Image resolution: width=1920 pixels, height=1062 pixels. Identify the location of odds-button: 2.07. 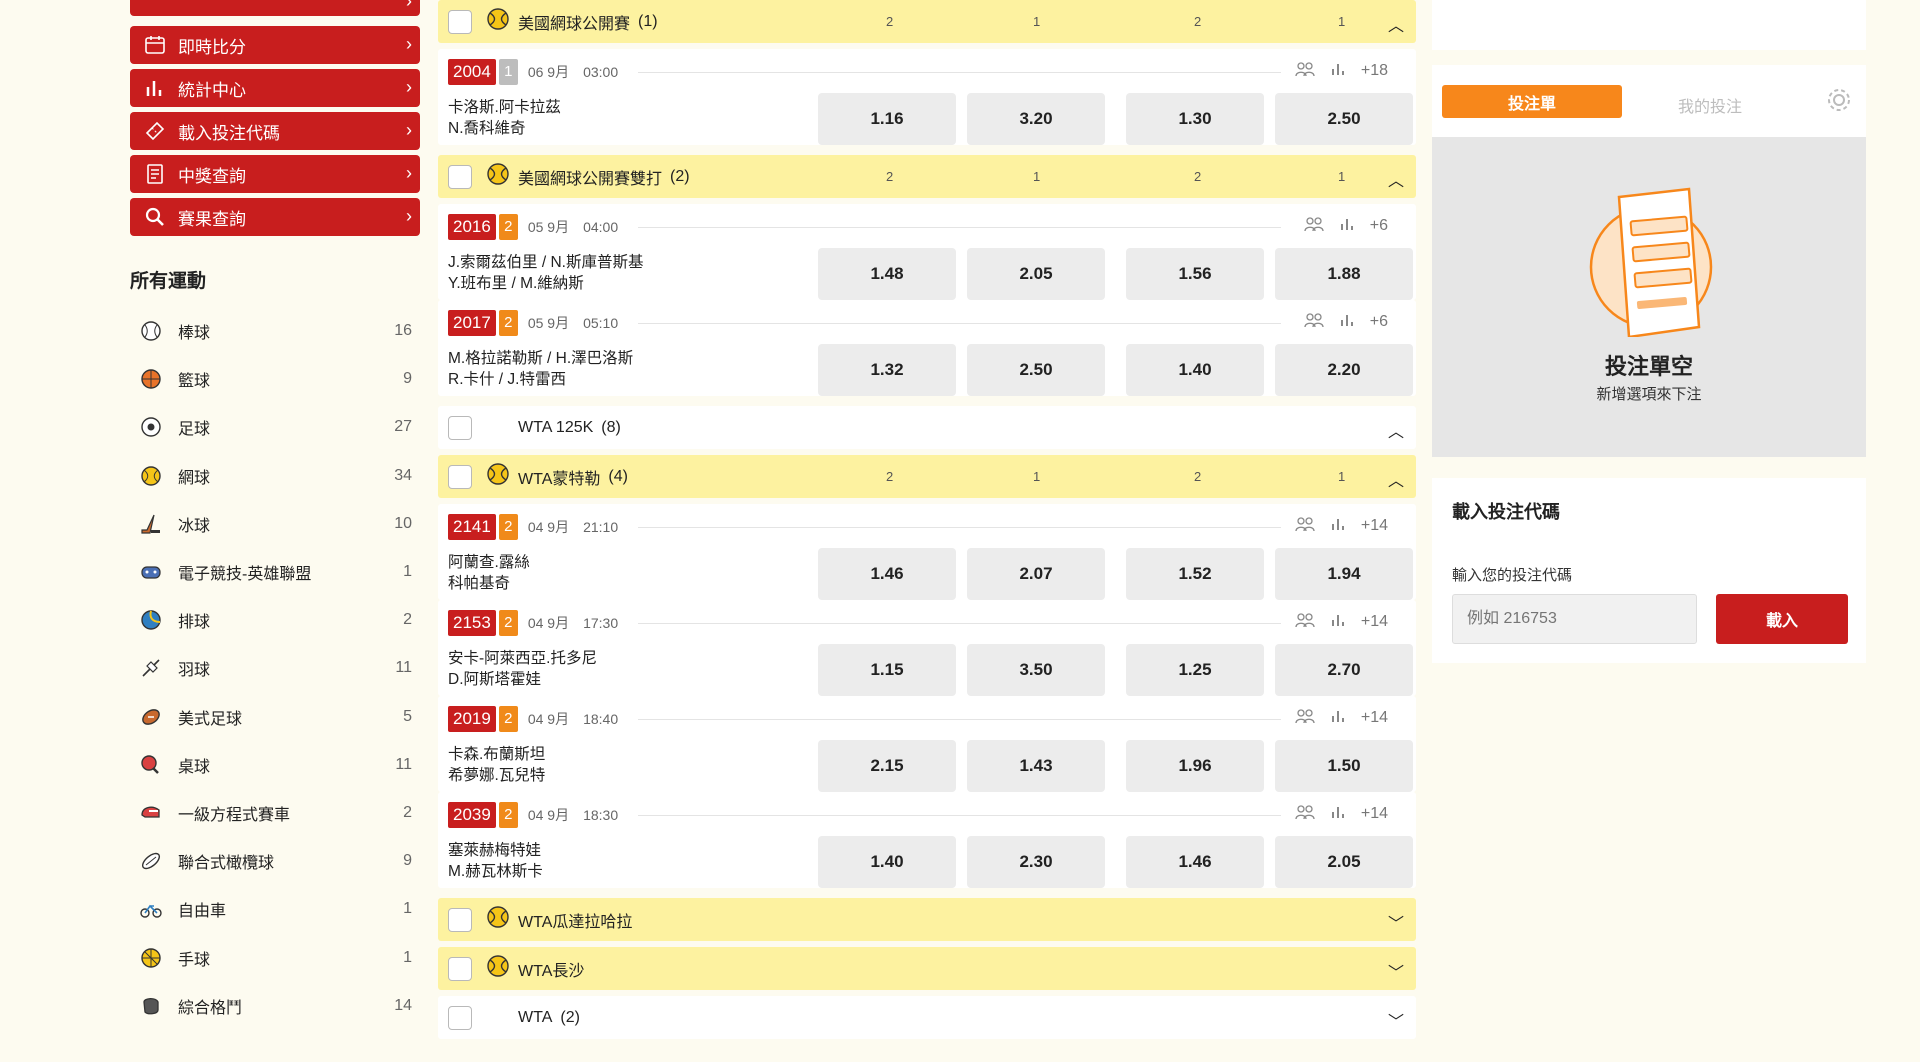
(1036, 574).